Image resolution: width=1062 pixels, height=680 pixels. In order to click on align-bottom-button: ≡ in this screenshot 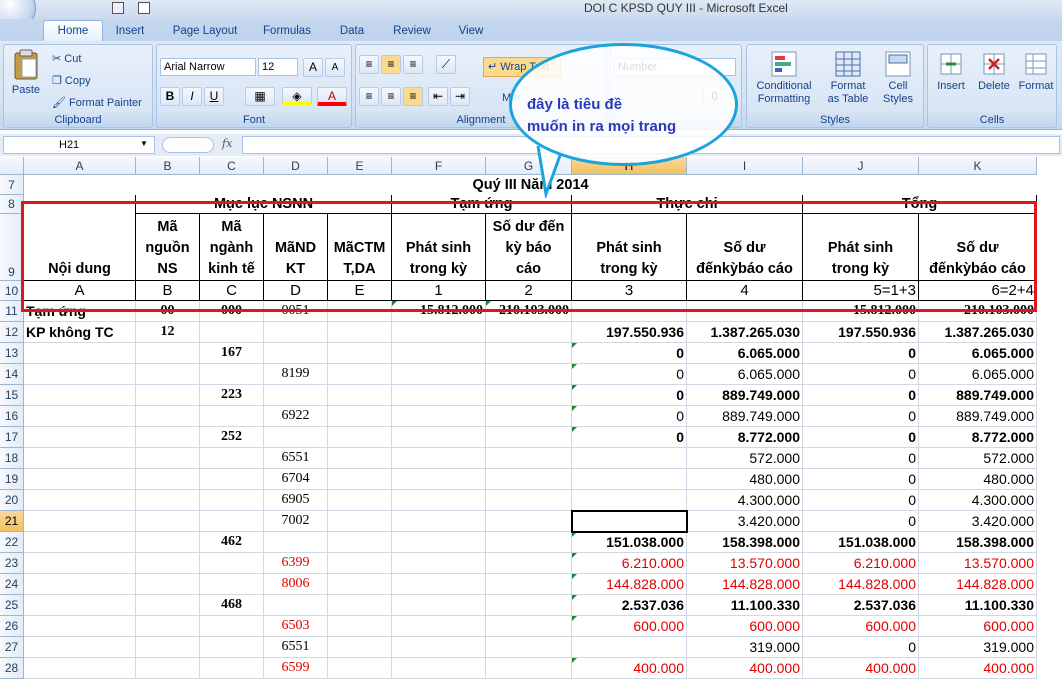, I will do `click(413, 64)`.